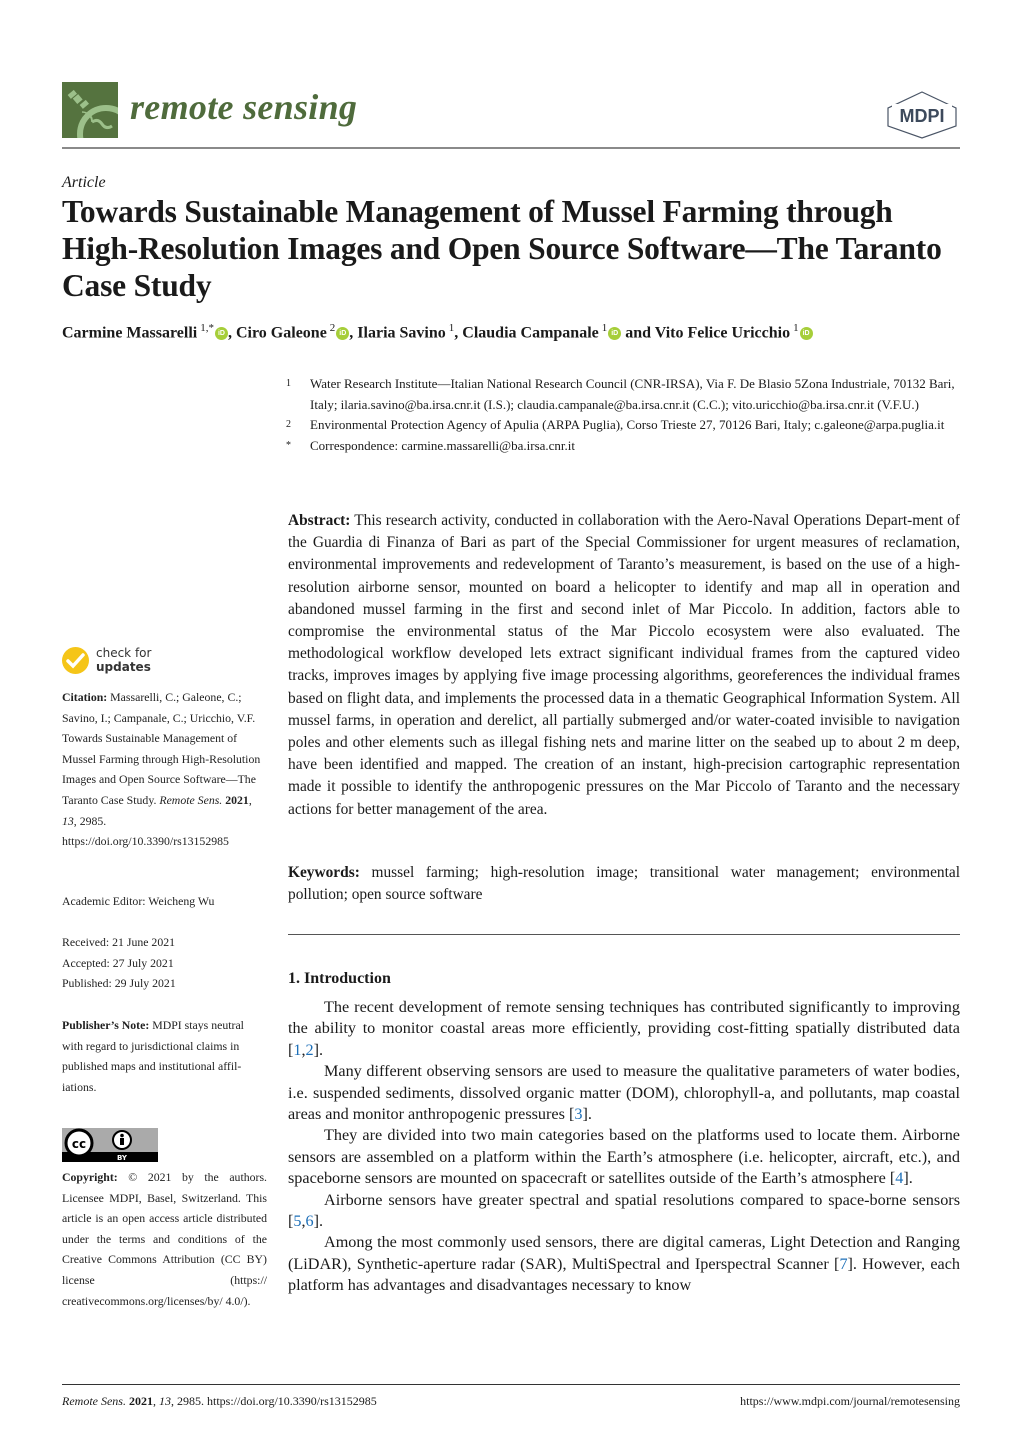 This screenshot has width=1020, height=1442. I want to click on header-rule, so click(511, 148).